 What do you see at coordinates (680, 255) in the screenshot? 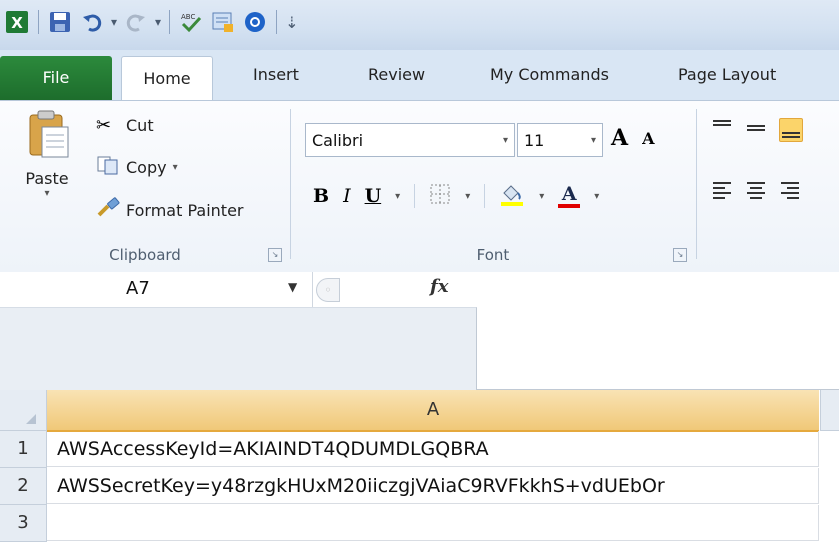
I see `font-launcher-icon: ↘` at bounding box center [680, 255].